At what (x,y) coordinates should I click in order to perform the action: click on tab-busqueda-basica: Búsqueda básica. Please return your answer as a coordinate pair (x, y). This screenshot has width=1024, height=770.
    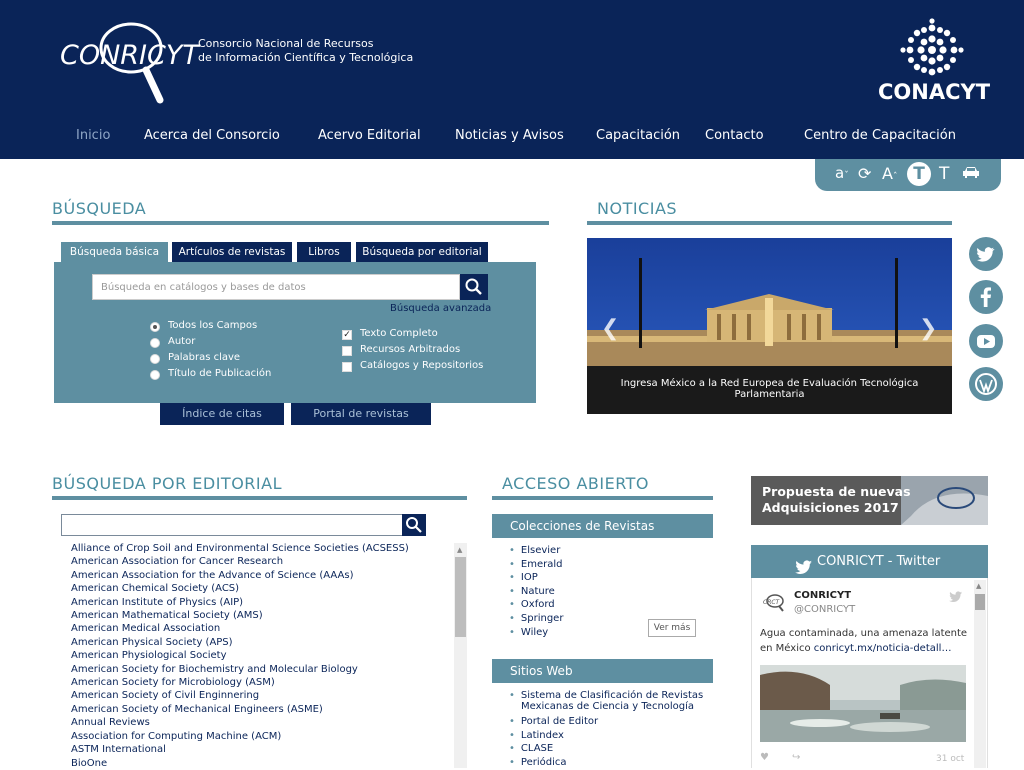
    Looking at the image, I should click on (114, 252).